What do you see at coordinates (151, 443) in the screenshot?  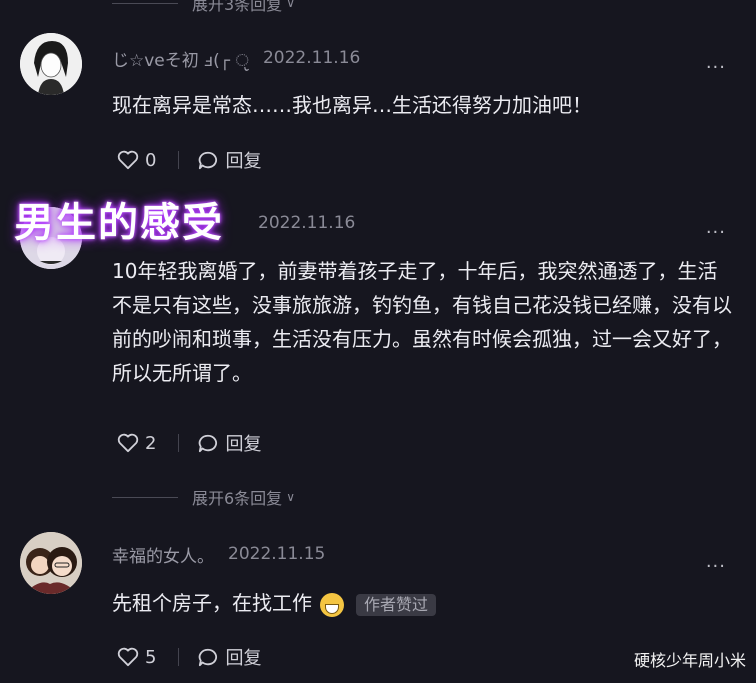 I see `like-count: 2` at bounding box center [151, 443].